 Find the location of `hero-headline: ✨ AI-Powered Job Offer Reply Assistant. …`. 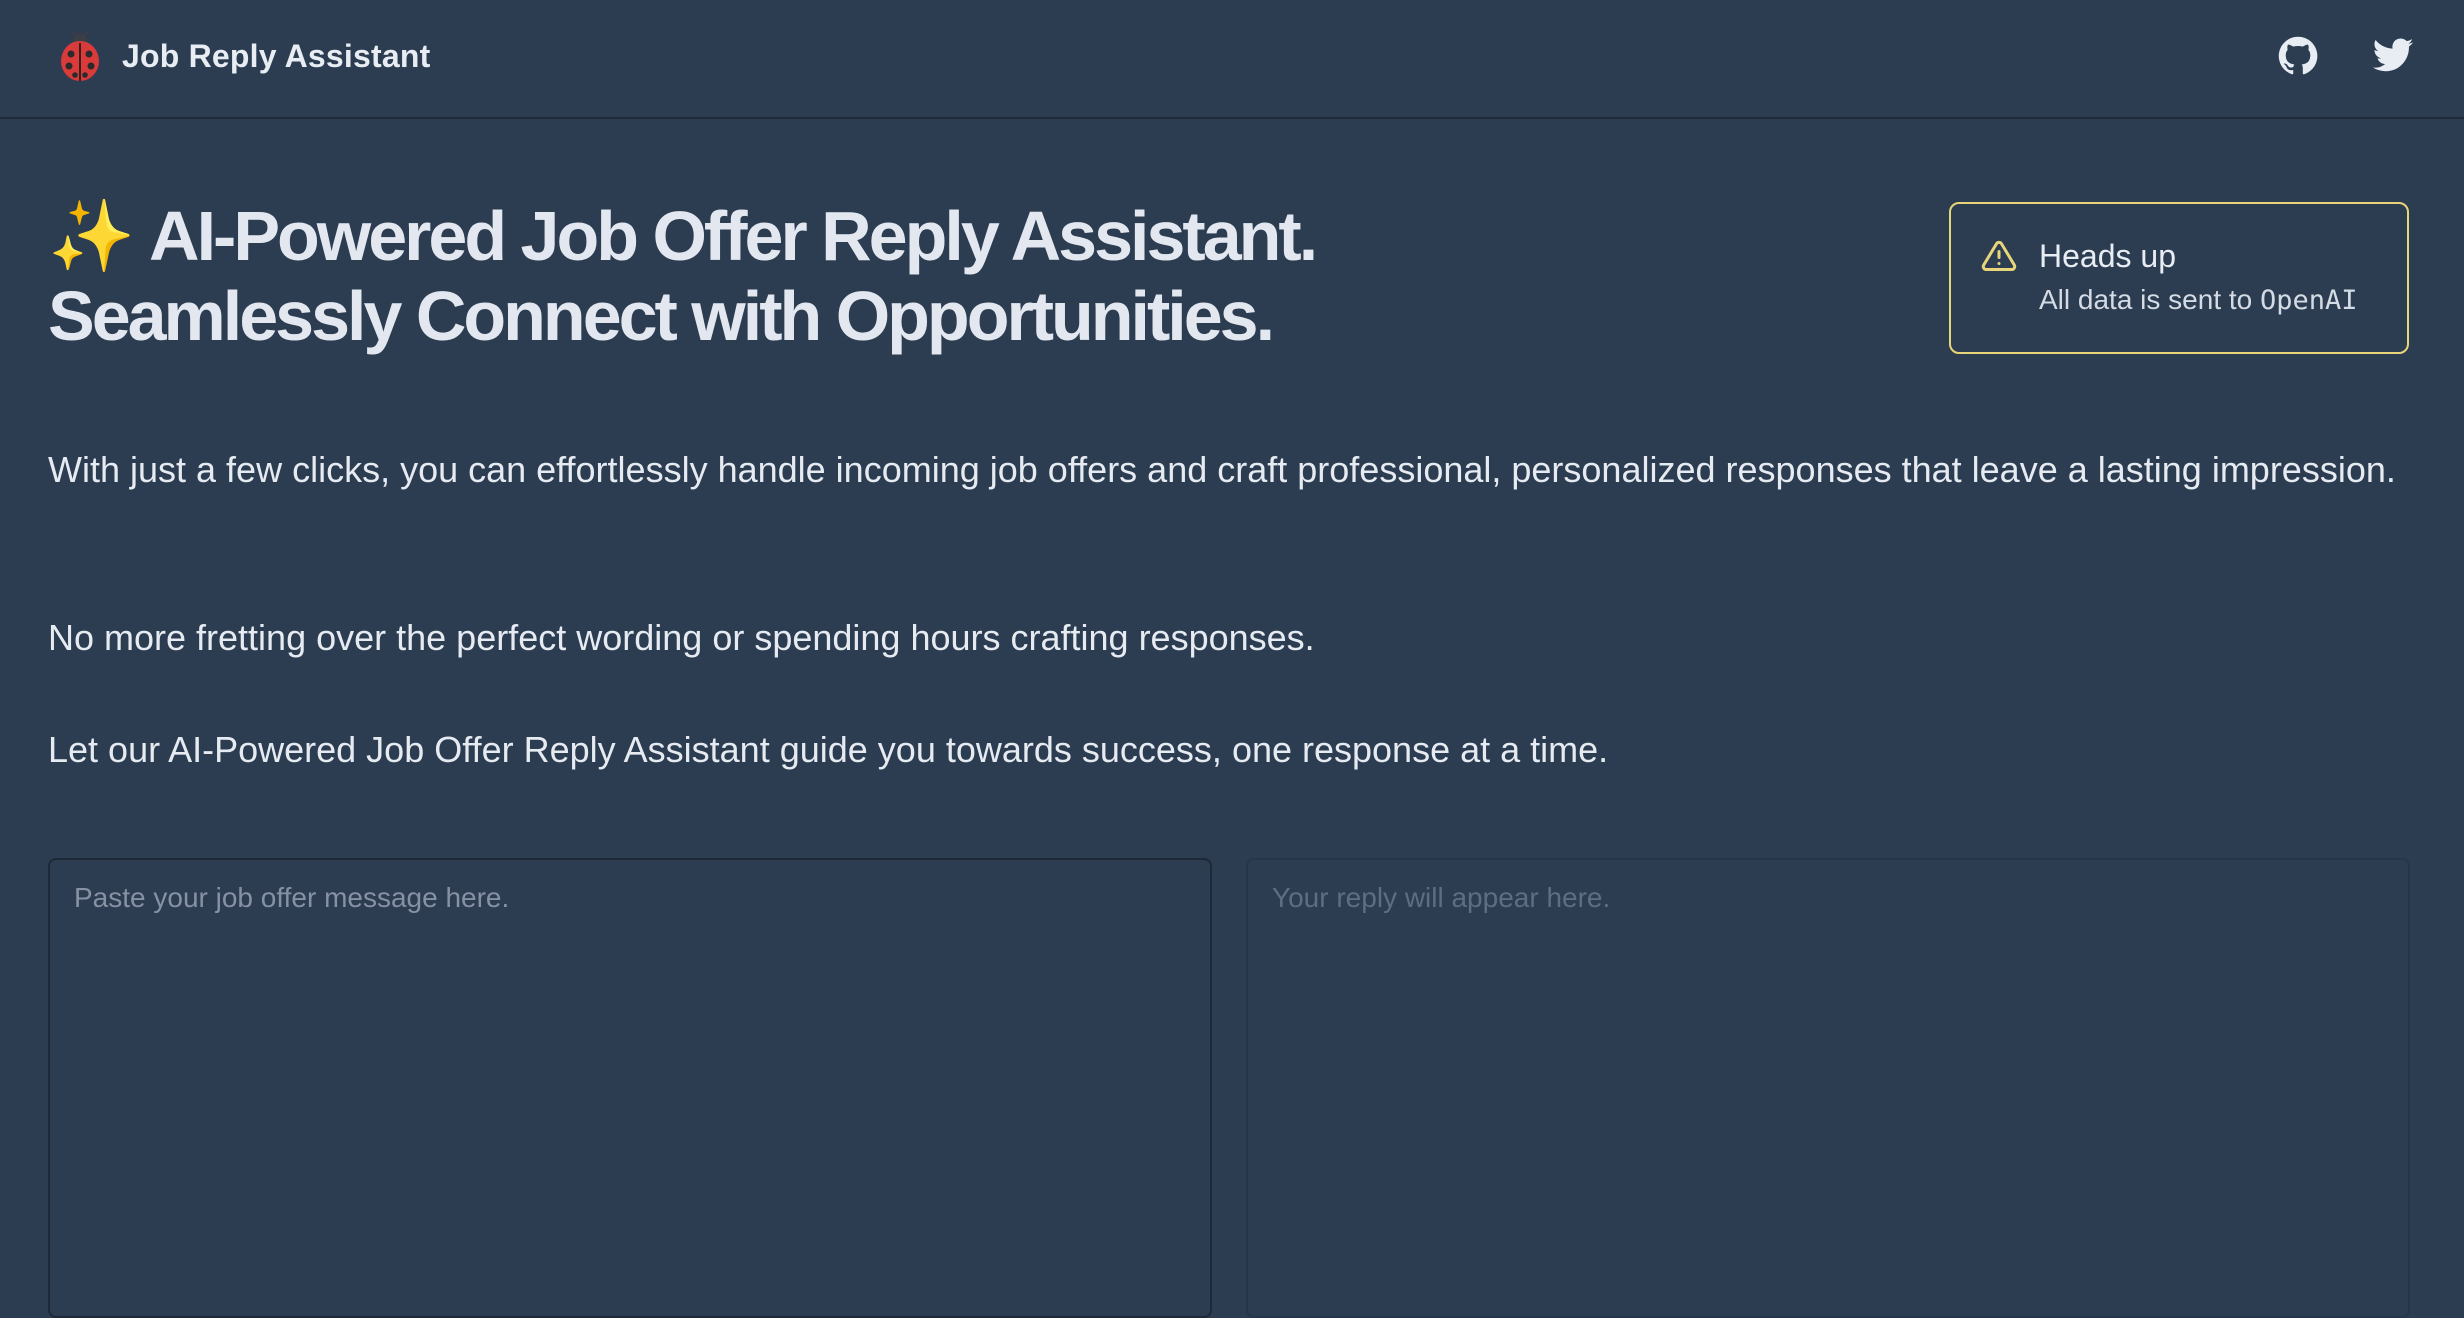

hero-headline: ✨ AI-Powered Job Offer Reply Assistant. … is located at coordinates (683, 276).